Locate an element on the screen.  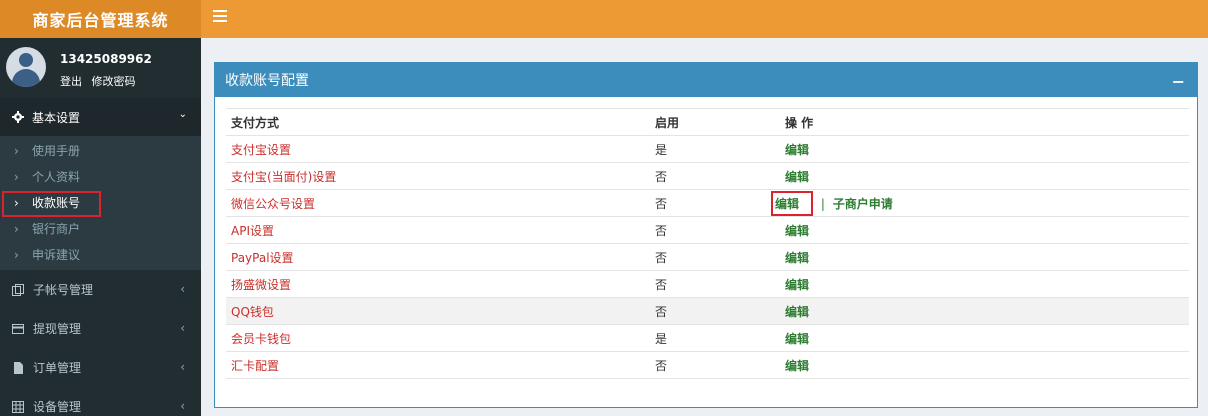
table-row: 扬盛微设置 否 编辑 is located at coordinates (707, 284).